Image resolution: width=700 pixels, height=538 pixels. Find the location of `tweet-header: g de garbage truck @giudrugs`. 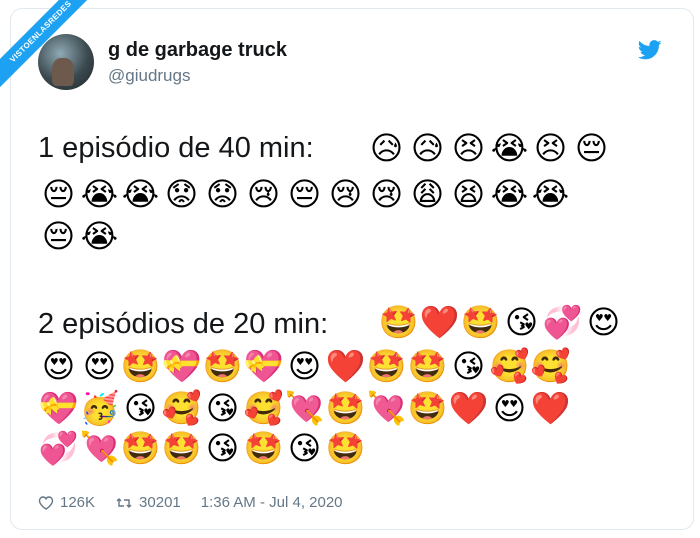

tweet-header: g de garbage truck @giudrugs is located at coordinates (162, 62).